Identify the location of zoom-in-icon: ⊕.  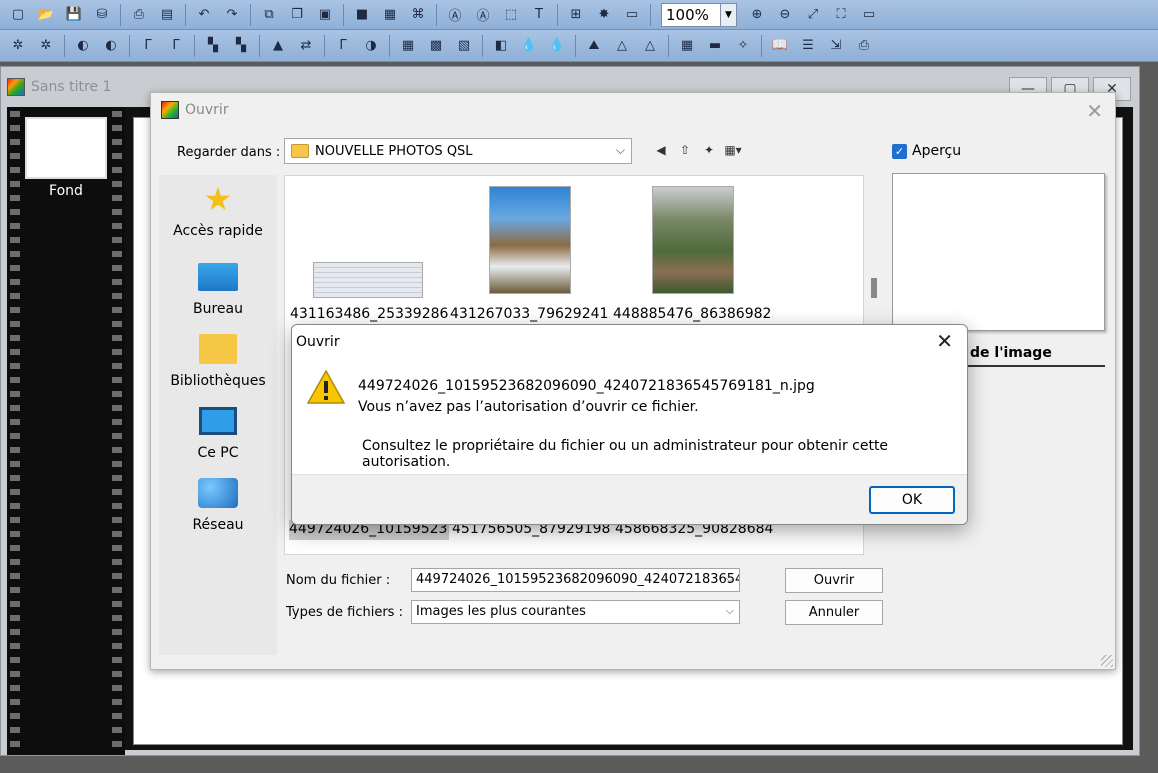
(757, 15).